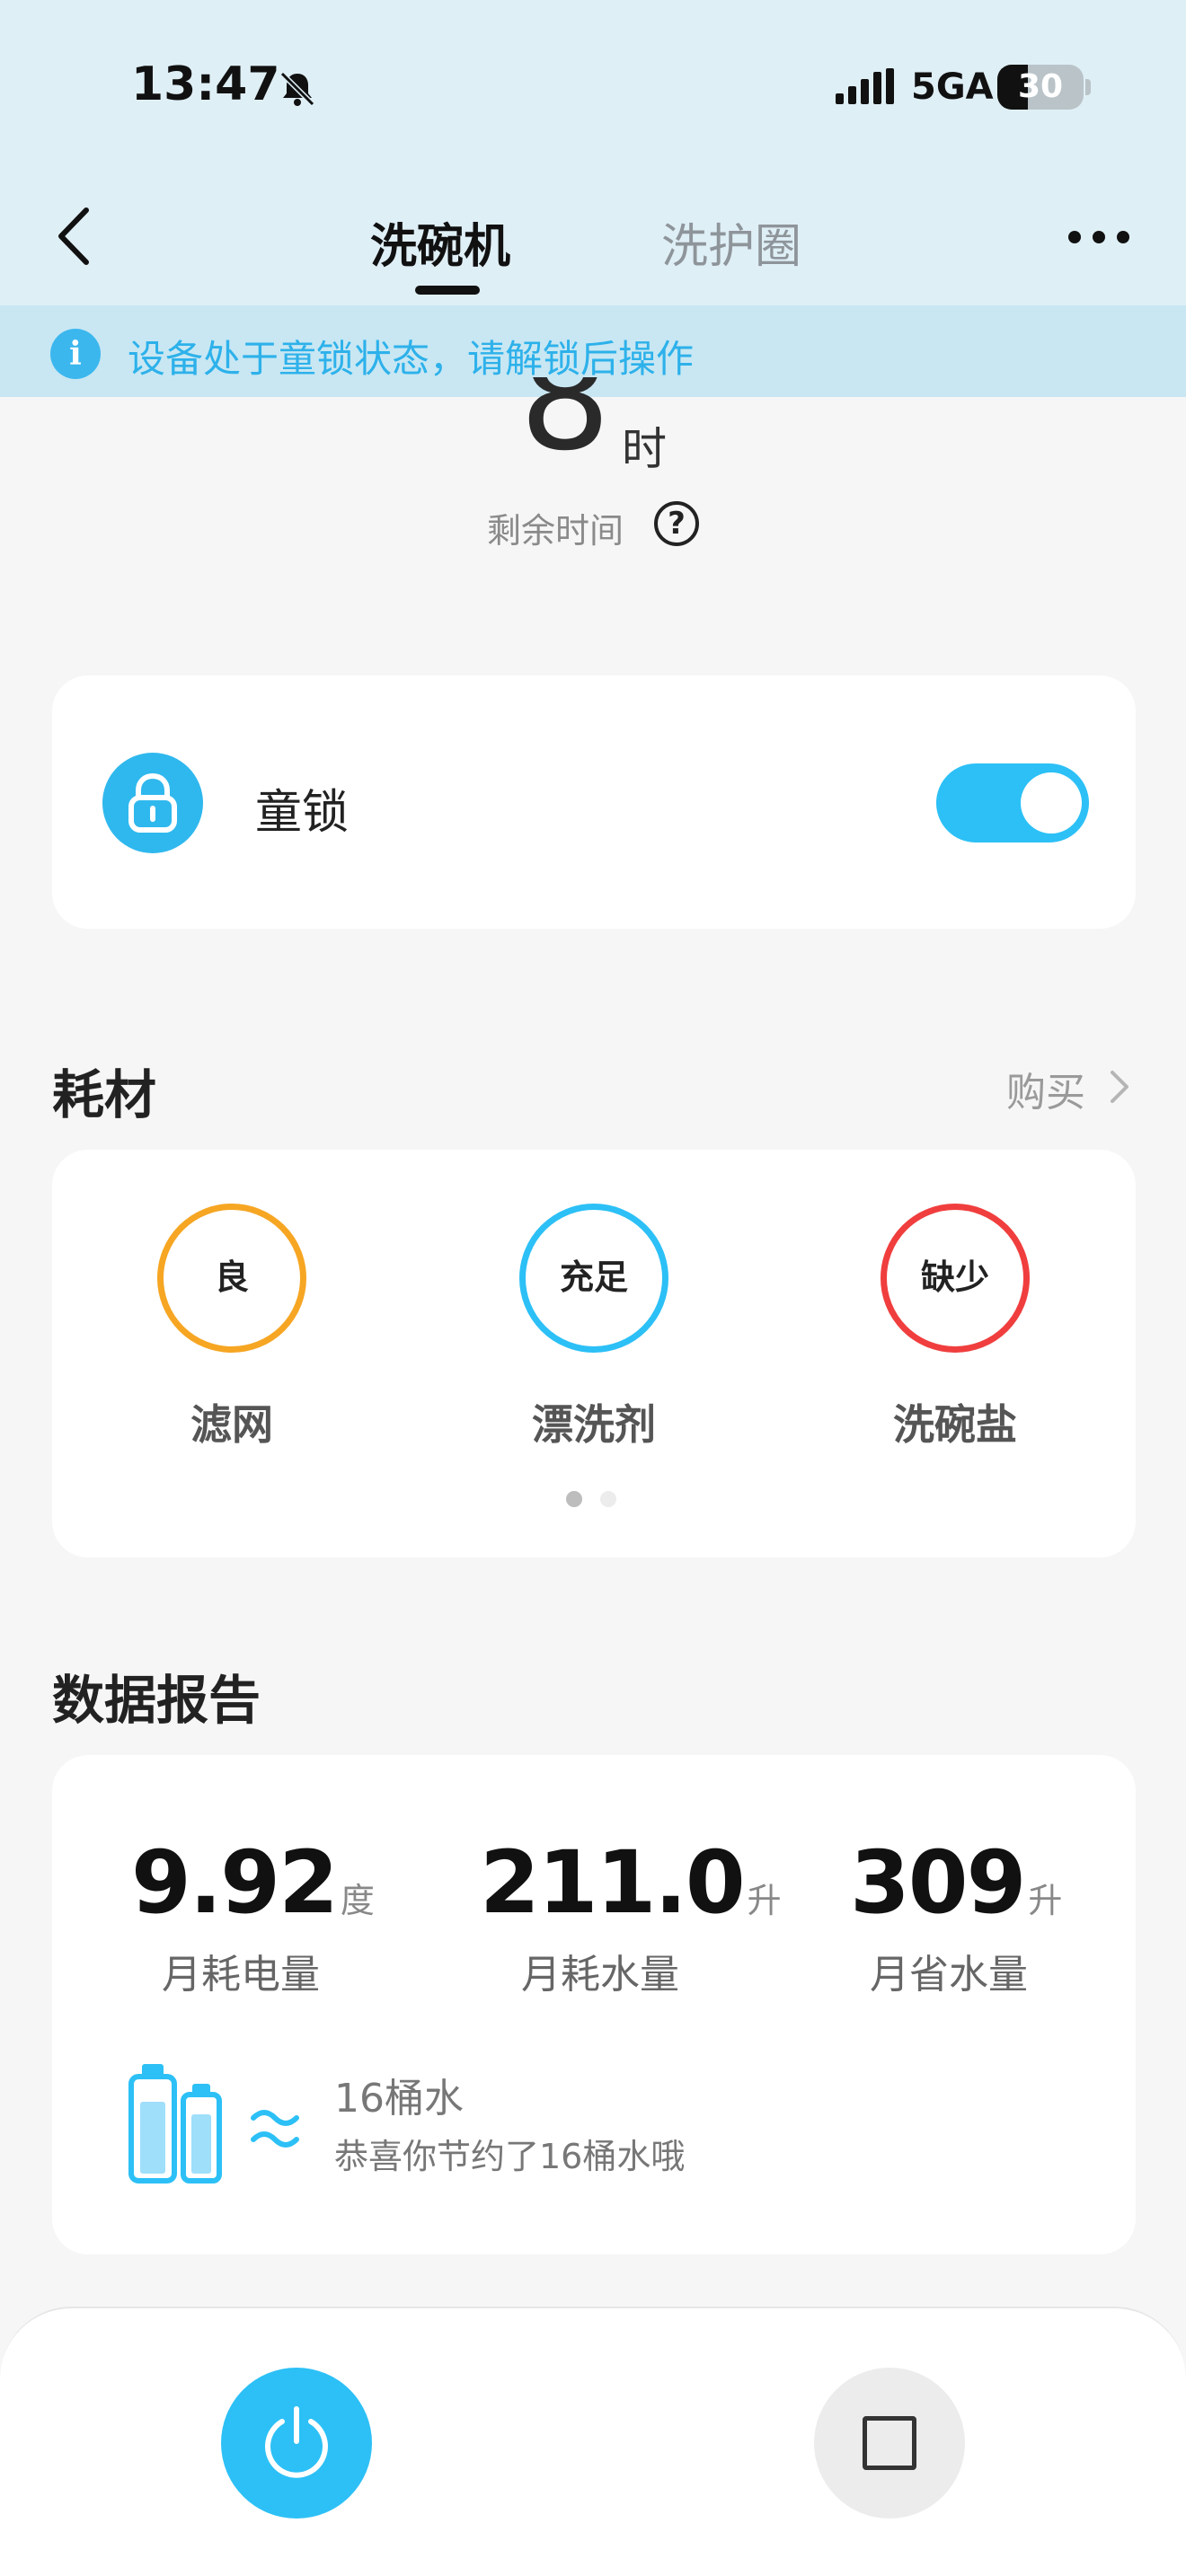  Describe the element at coordinates (1051, 803) in the screenshot. I see `toggle-knob` at that location.